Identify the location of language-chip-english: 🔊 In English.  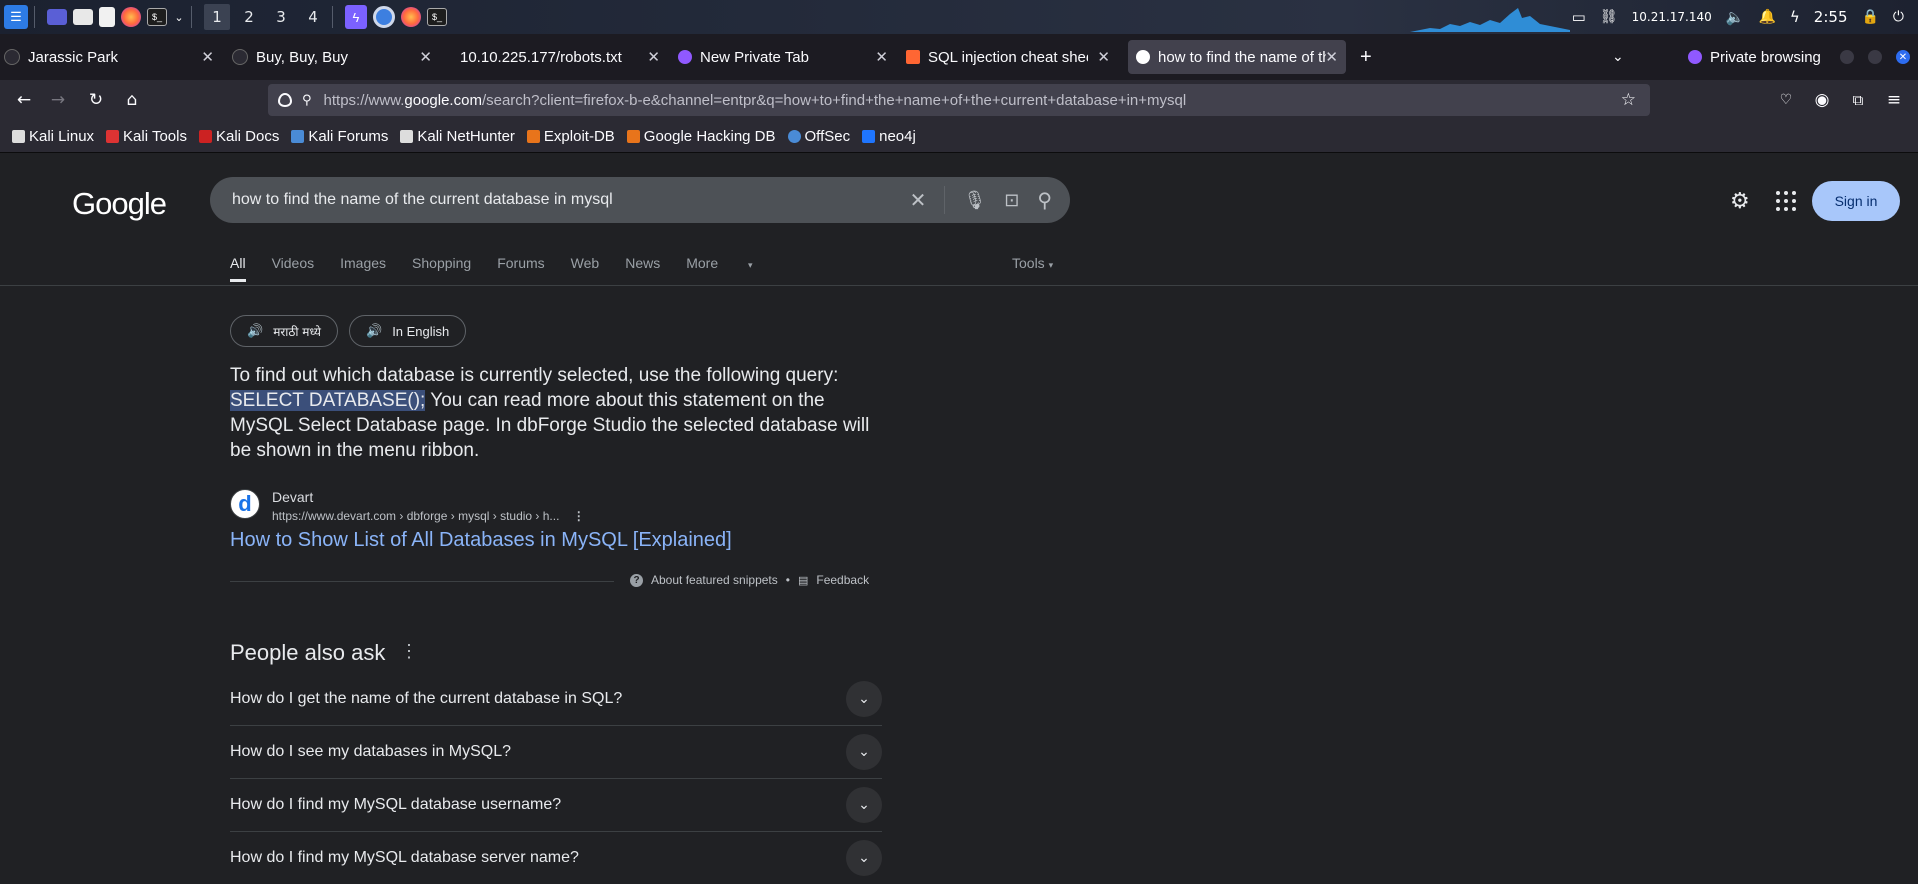
(408, 331).